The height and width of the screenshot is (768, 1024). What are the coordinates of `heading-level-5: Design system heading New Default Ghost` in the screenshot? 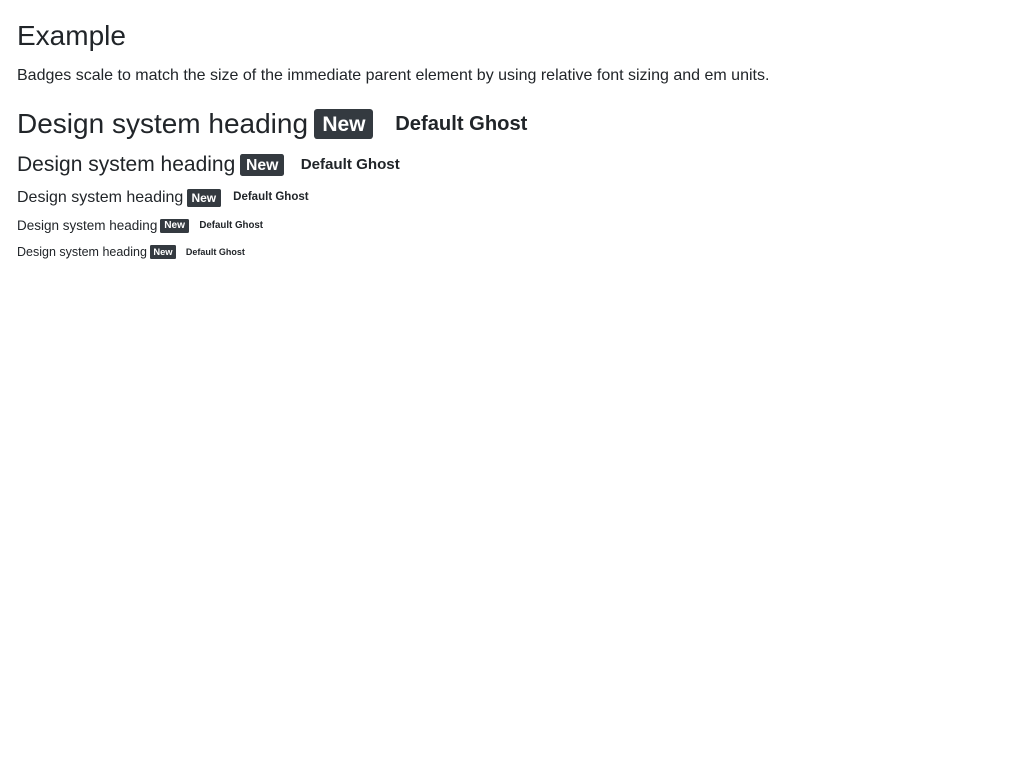 It's located at (132, 252).